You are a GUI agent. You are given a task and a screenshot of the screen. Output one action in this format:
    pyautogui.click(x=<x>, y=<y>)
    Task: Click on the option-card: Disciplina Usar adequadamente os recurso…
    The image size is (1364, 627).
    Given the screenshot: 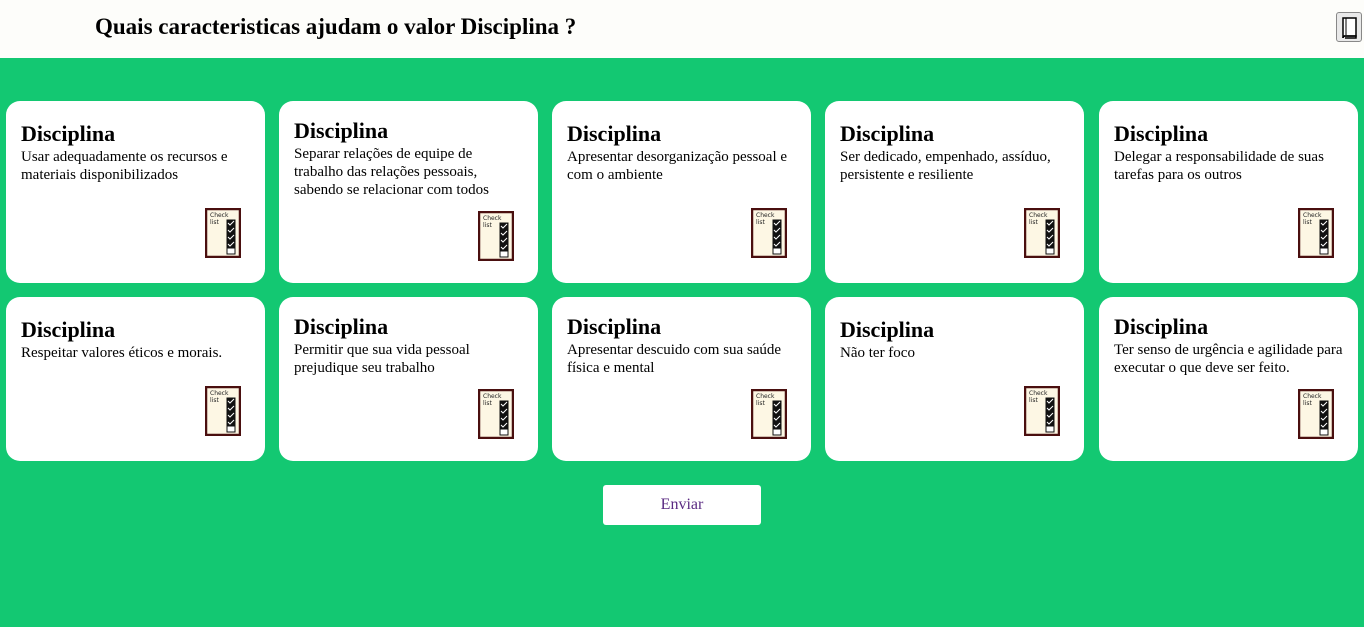 What is the action you would take?
    pyautogui.click(x=135, y=192)
    